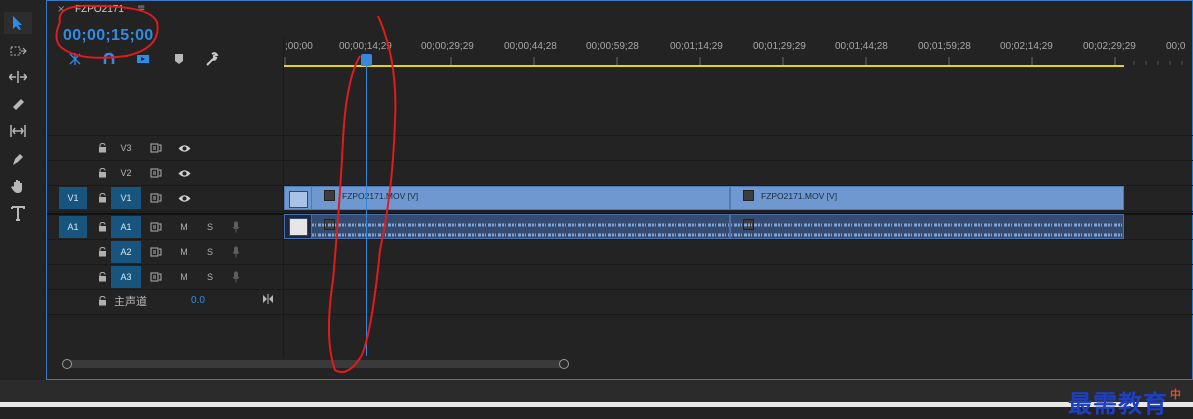 This screenshot has height=419, width=1193. I want to click on watermark-badge: 中, so click(1175, 394).